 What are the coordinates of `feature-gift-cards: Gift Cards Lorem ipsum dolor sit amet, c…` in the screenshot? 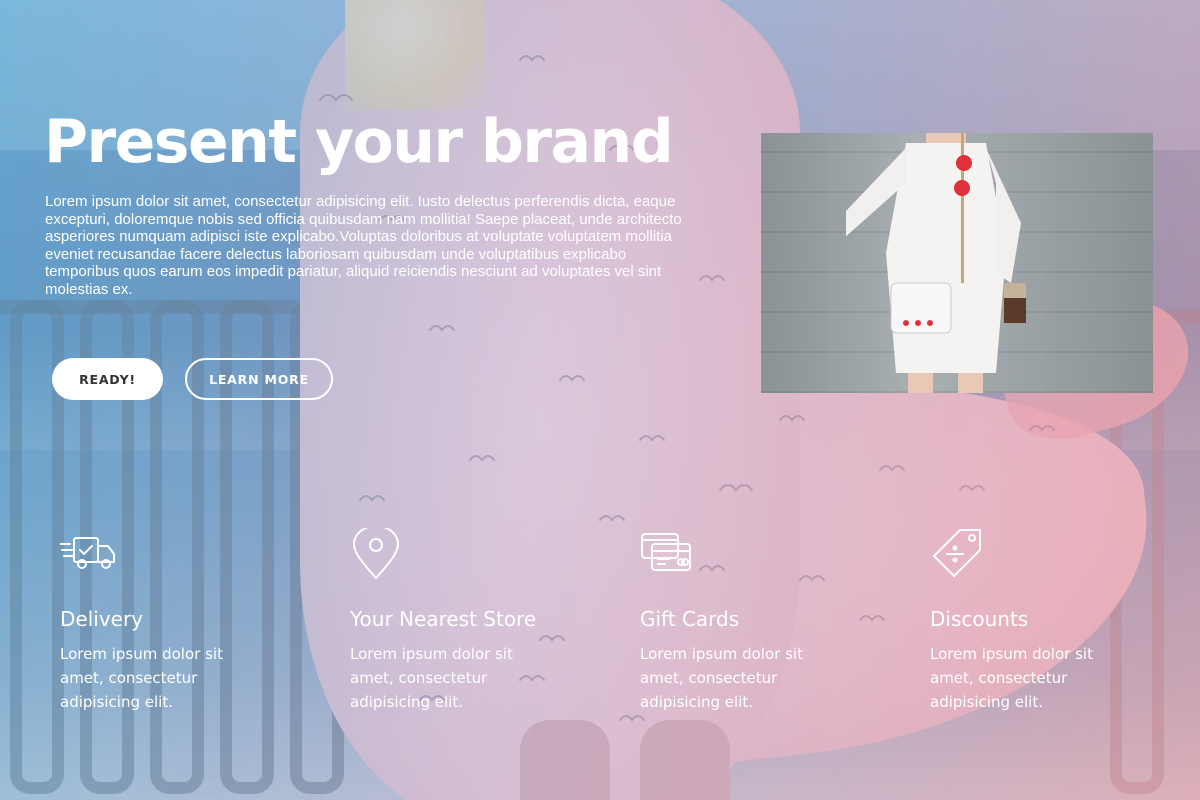 It's located at (770, 621).